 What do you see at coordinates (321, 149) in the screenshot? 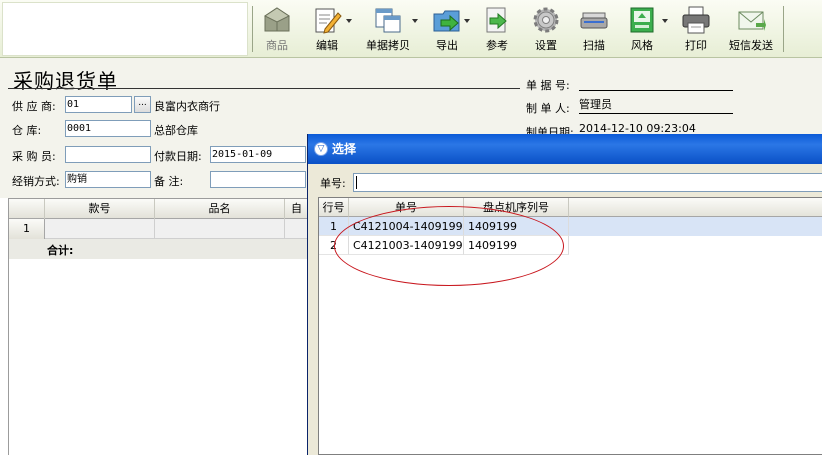
I see `dialog-app-icon: ▽` at bounding box center [321, 149].